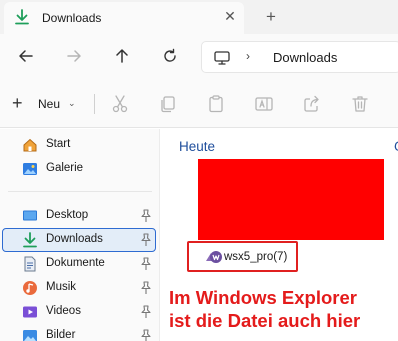 This screenshot has height=341, width=398. Describe the element at coordinates (30, 312) in the screenshot. I see `videos-icon` at that location.